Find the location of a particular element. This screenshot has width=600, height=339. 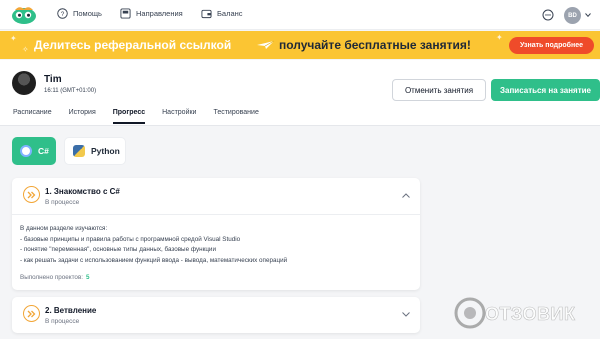

user-avatar: BD is located at coordinates (572, 15).